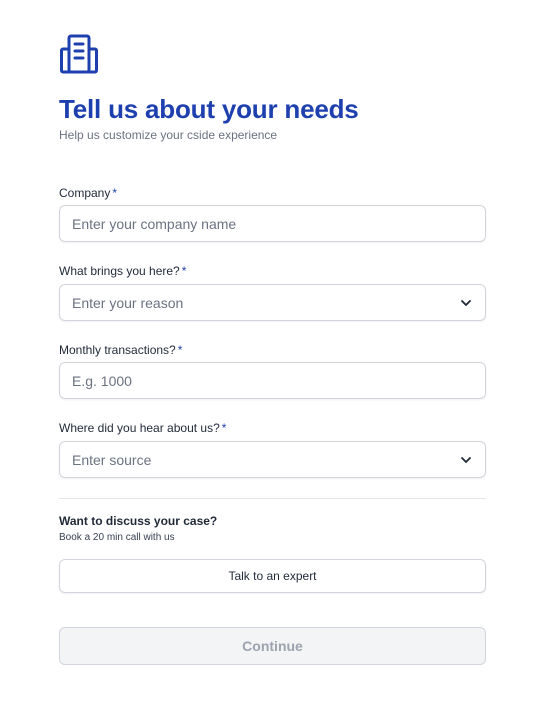 This screenshot has height=720, width=537. I want to click on page-title: Tell us about your needs, so click(209, 109).